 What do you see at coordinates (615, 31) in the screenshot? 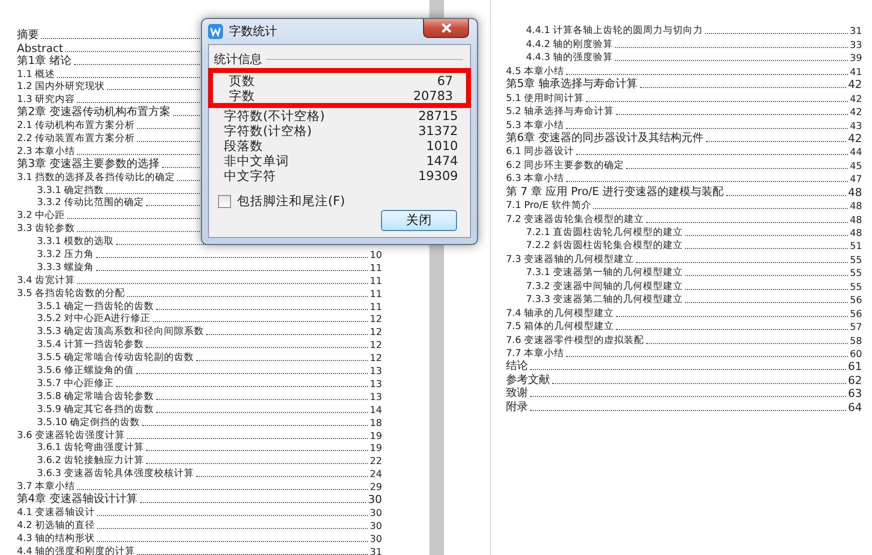
I see `toc-entry: 4.4.1 计算各轴上齿轮的圆周力与切向力` at bounding box center [615, 31].